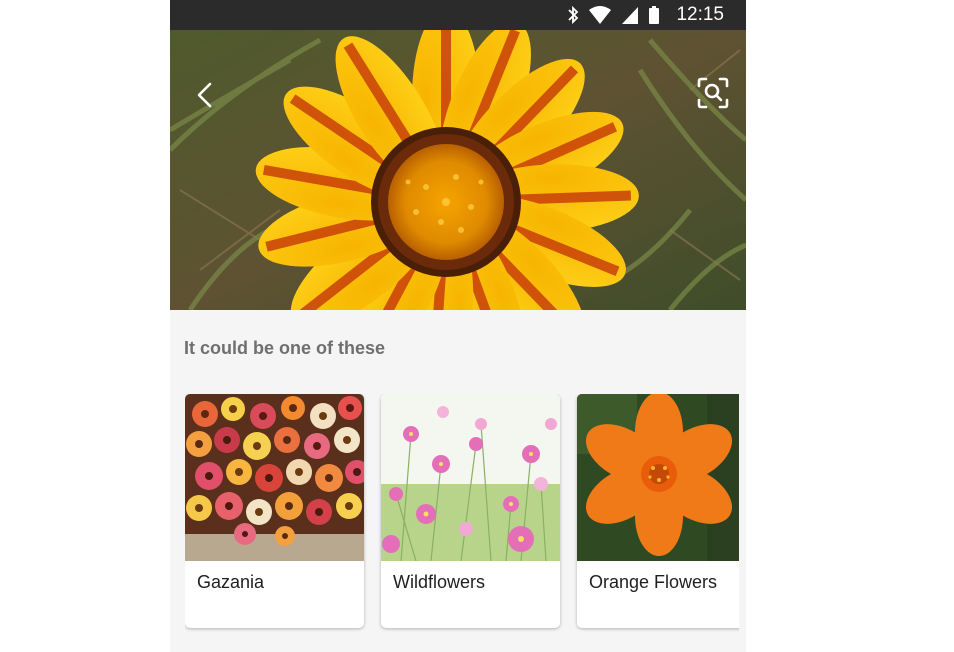  I want to click on signal-icon, so click(630, 15).